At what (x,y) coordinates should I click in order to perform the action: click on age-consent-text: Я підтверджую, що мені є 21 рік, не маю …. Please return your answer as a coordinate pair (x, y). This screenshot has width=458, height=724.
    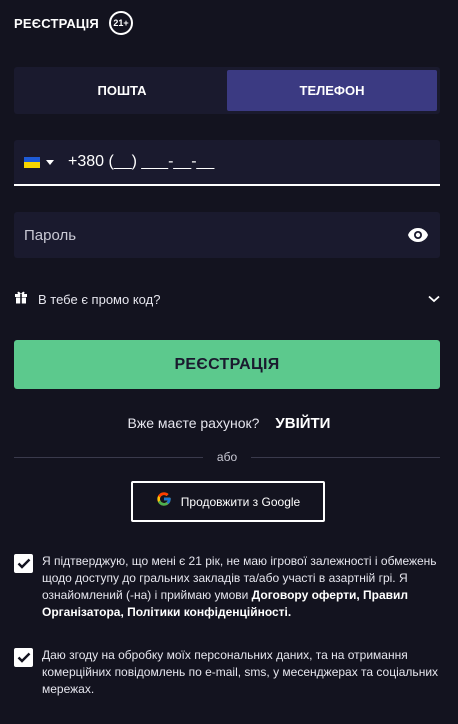
    Looking at the image, I should click on (239, 586).